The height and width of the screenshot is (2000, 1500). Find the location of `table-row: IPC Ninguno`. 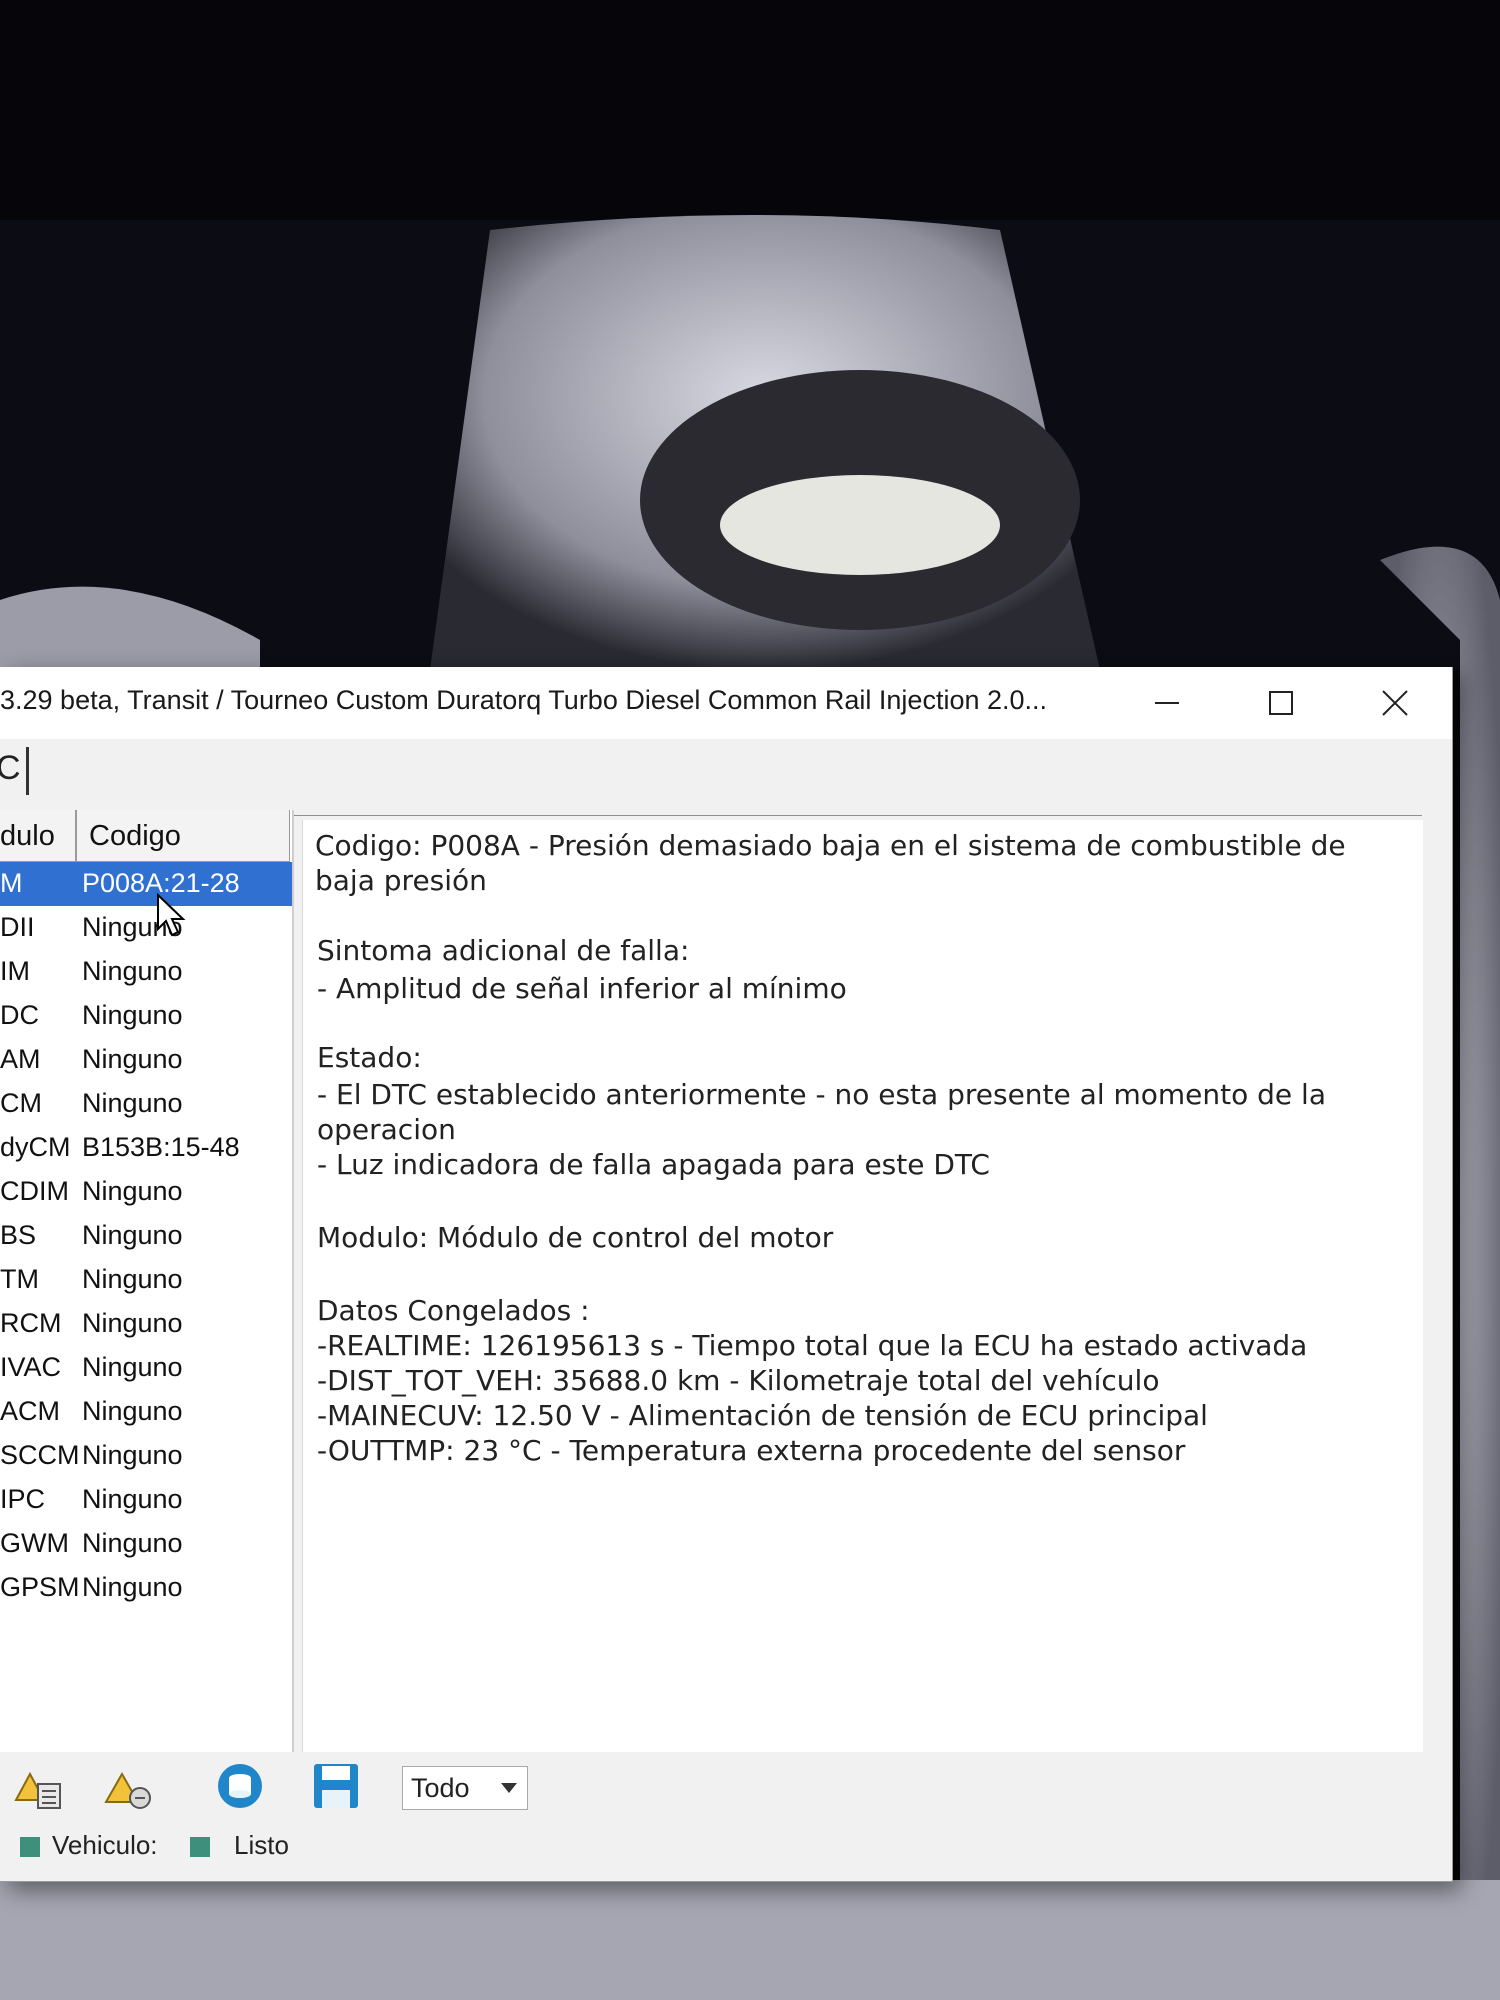

table-row: IPC Ninguno is located at coordinates (146, 1500).